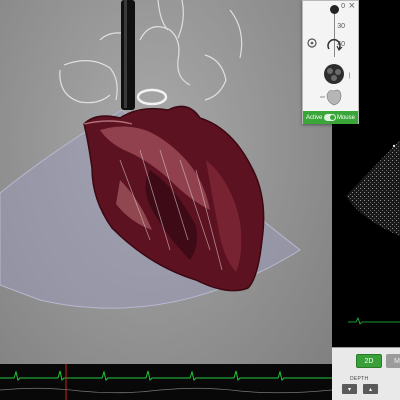 Image resolution: width=400 pixels, height=400 pixels. What do you see at coordinates (369, 361) in the screenshot?
I see `mode-2d-button: 2D` at bounding box center [369, 361].